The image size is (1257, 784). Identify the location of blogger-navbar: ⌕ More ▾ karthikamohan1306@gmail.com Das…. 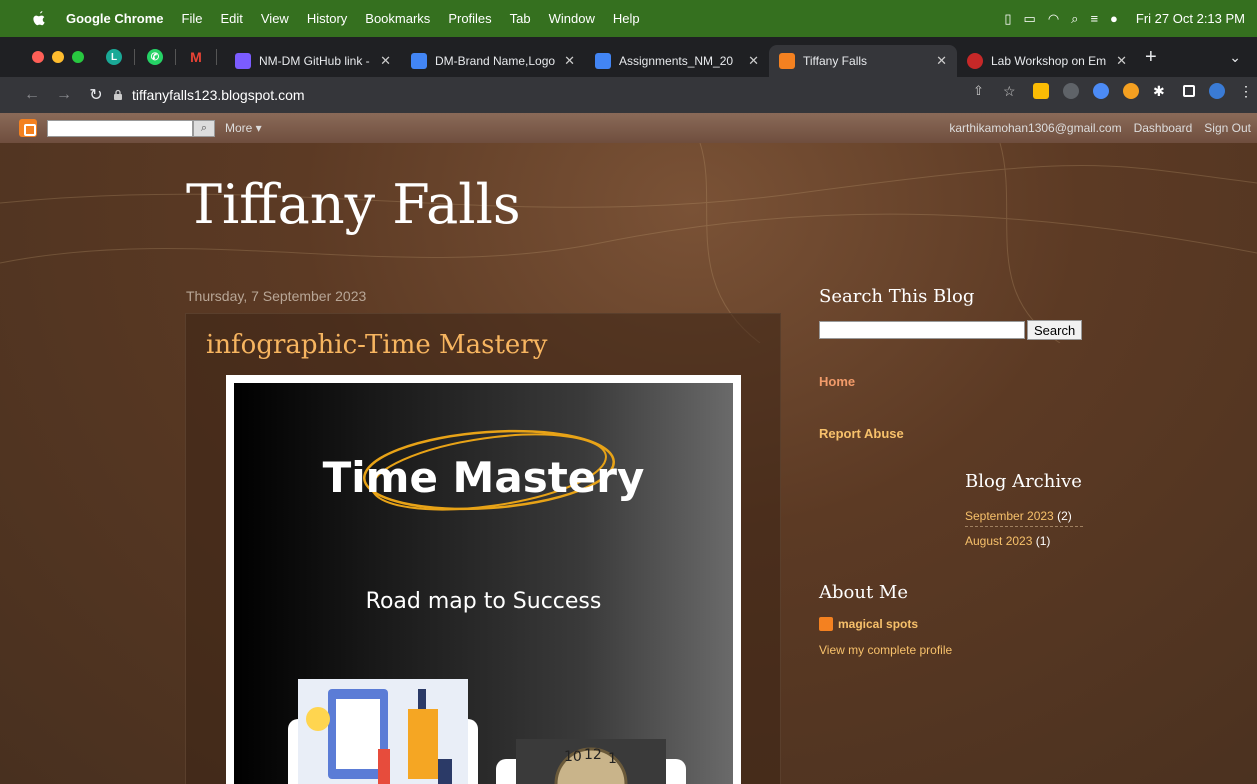
(628, 128).